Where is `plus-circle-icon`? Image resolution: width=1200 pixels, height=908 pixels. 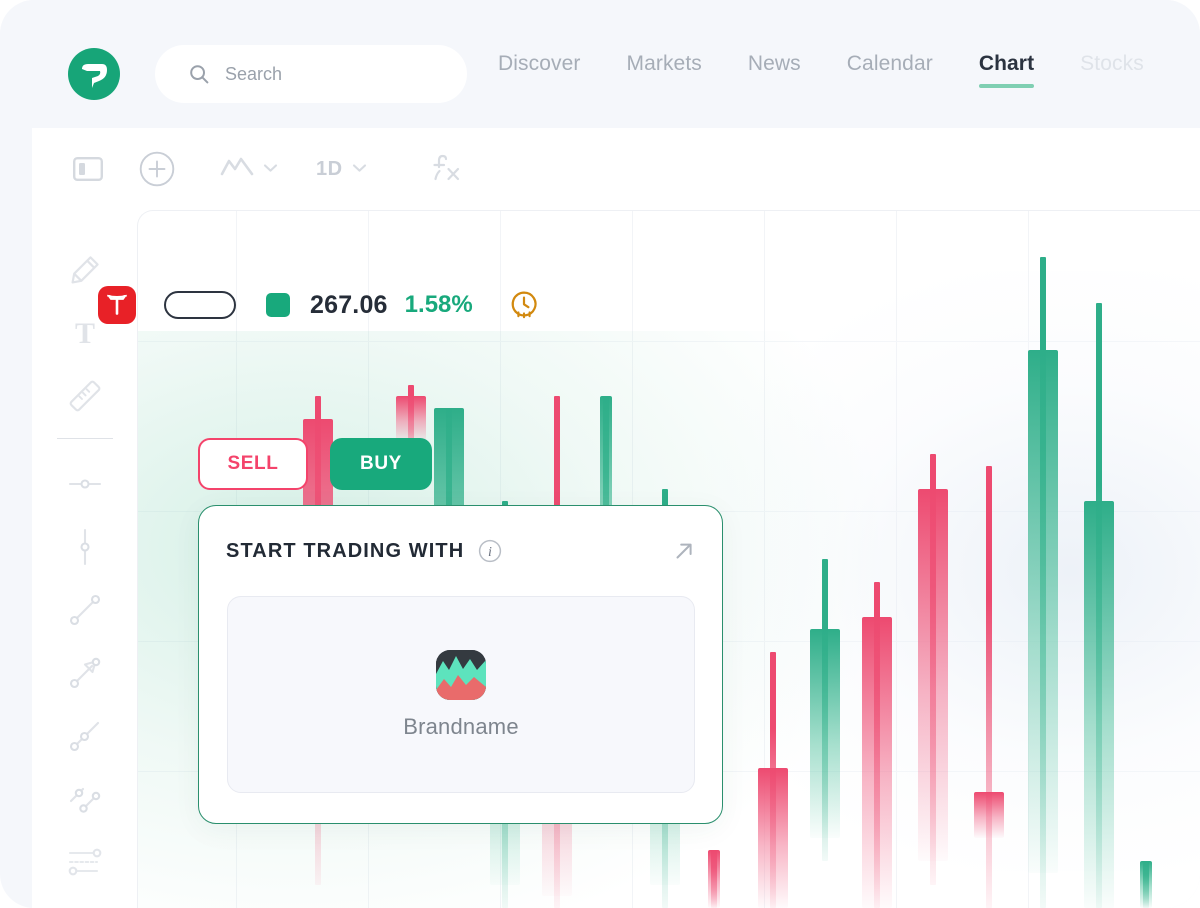
plus-circle-icon is located at coordinates (157, 169).